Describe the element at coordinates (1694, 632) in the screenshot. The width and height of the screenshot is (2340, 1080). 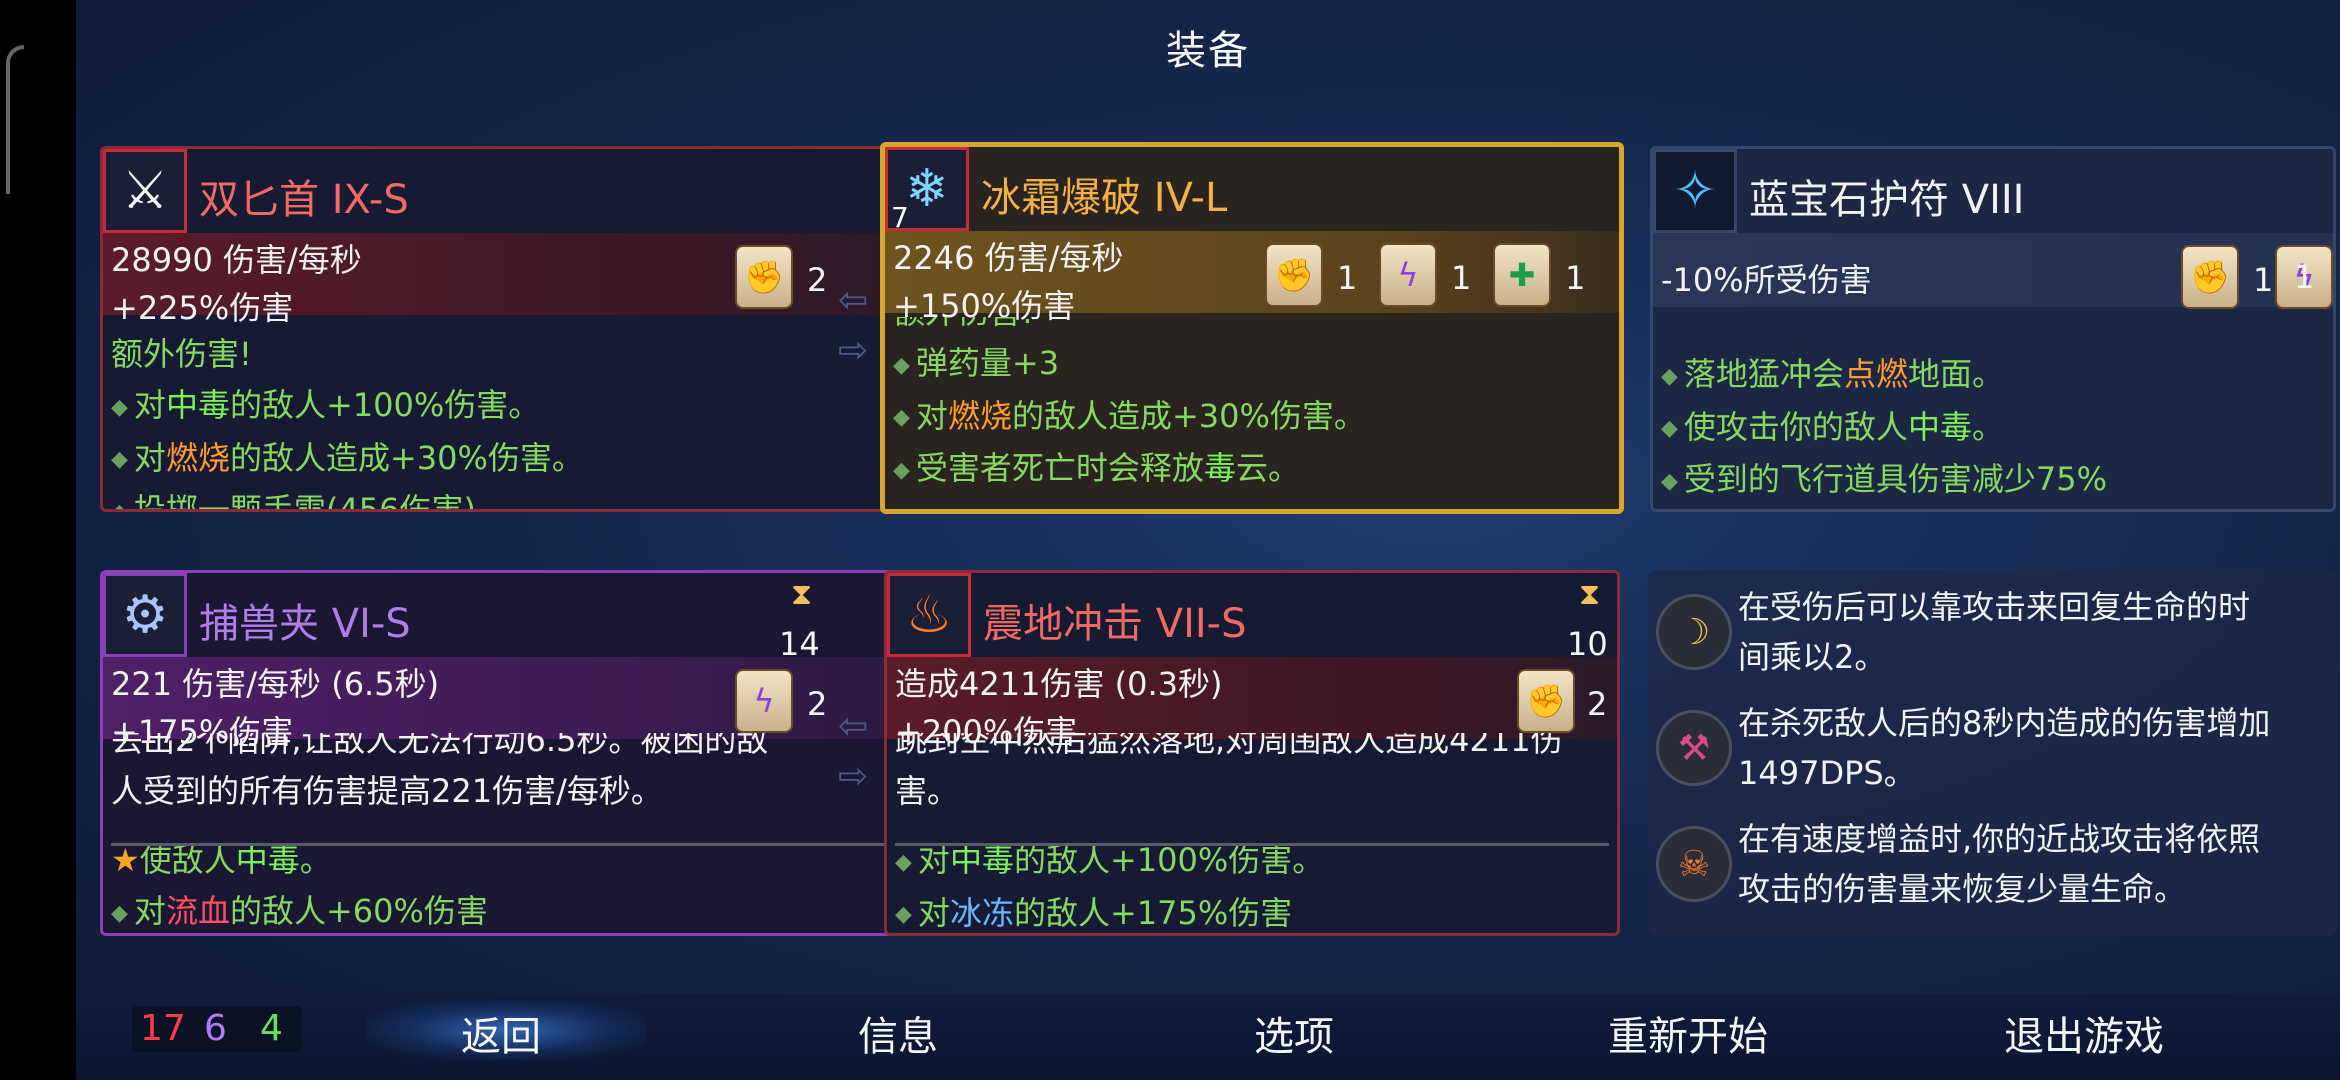
I see `heal-on-hit-icon: ☽` at that location.